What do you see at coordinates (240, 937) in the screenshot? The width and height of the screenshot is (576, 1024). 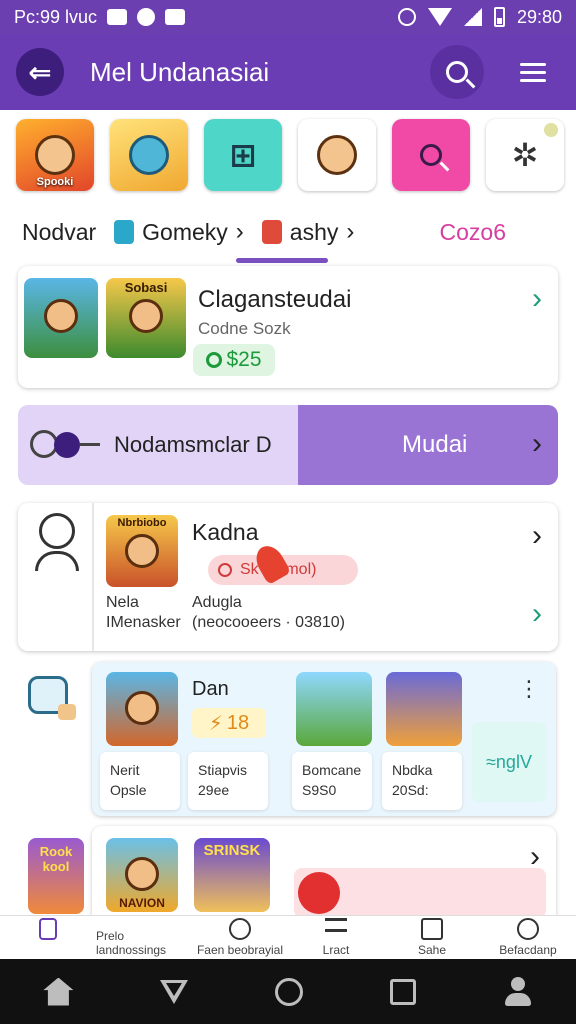 I see `nav-item-faen: Faen beobrayial` at bounding box center [240, 937].